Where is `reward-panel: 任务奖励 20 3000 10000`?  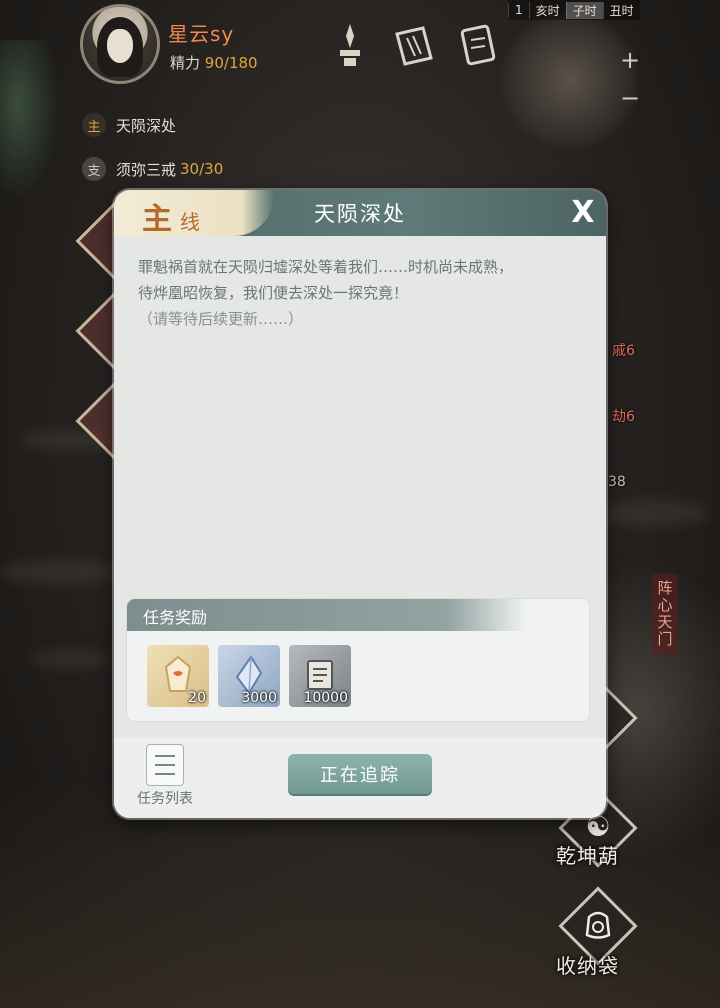 reward-panel: 任务奖励 20 3000 10000 is located at coordinates (358, 660).